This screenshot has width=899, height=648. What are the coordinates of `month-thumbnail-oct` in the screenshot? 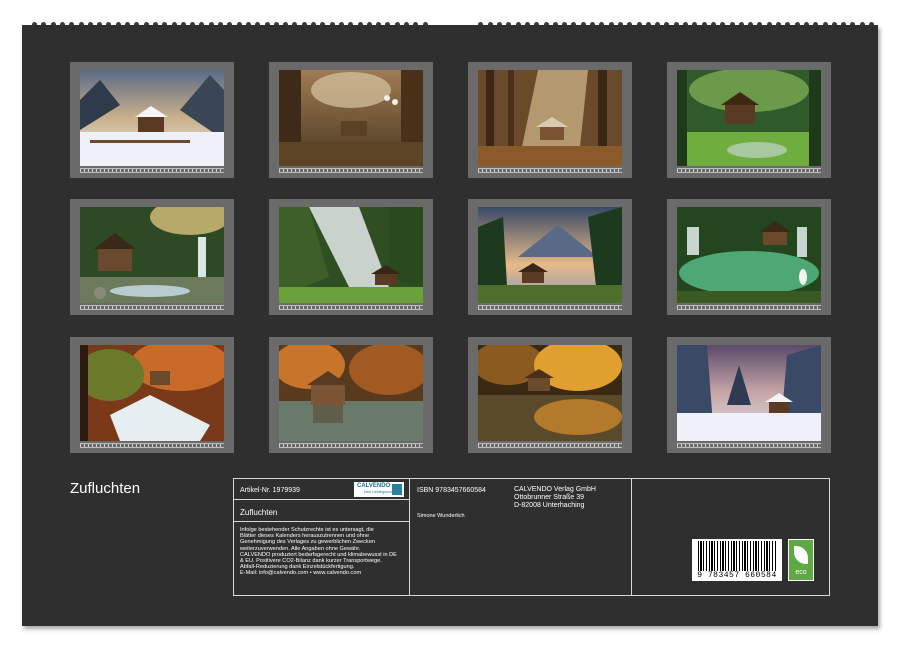 It's located at (351, 395).